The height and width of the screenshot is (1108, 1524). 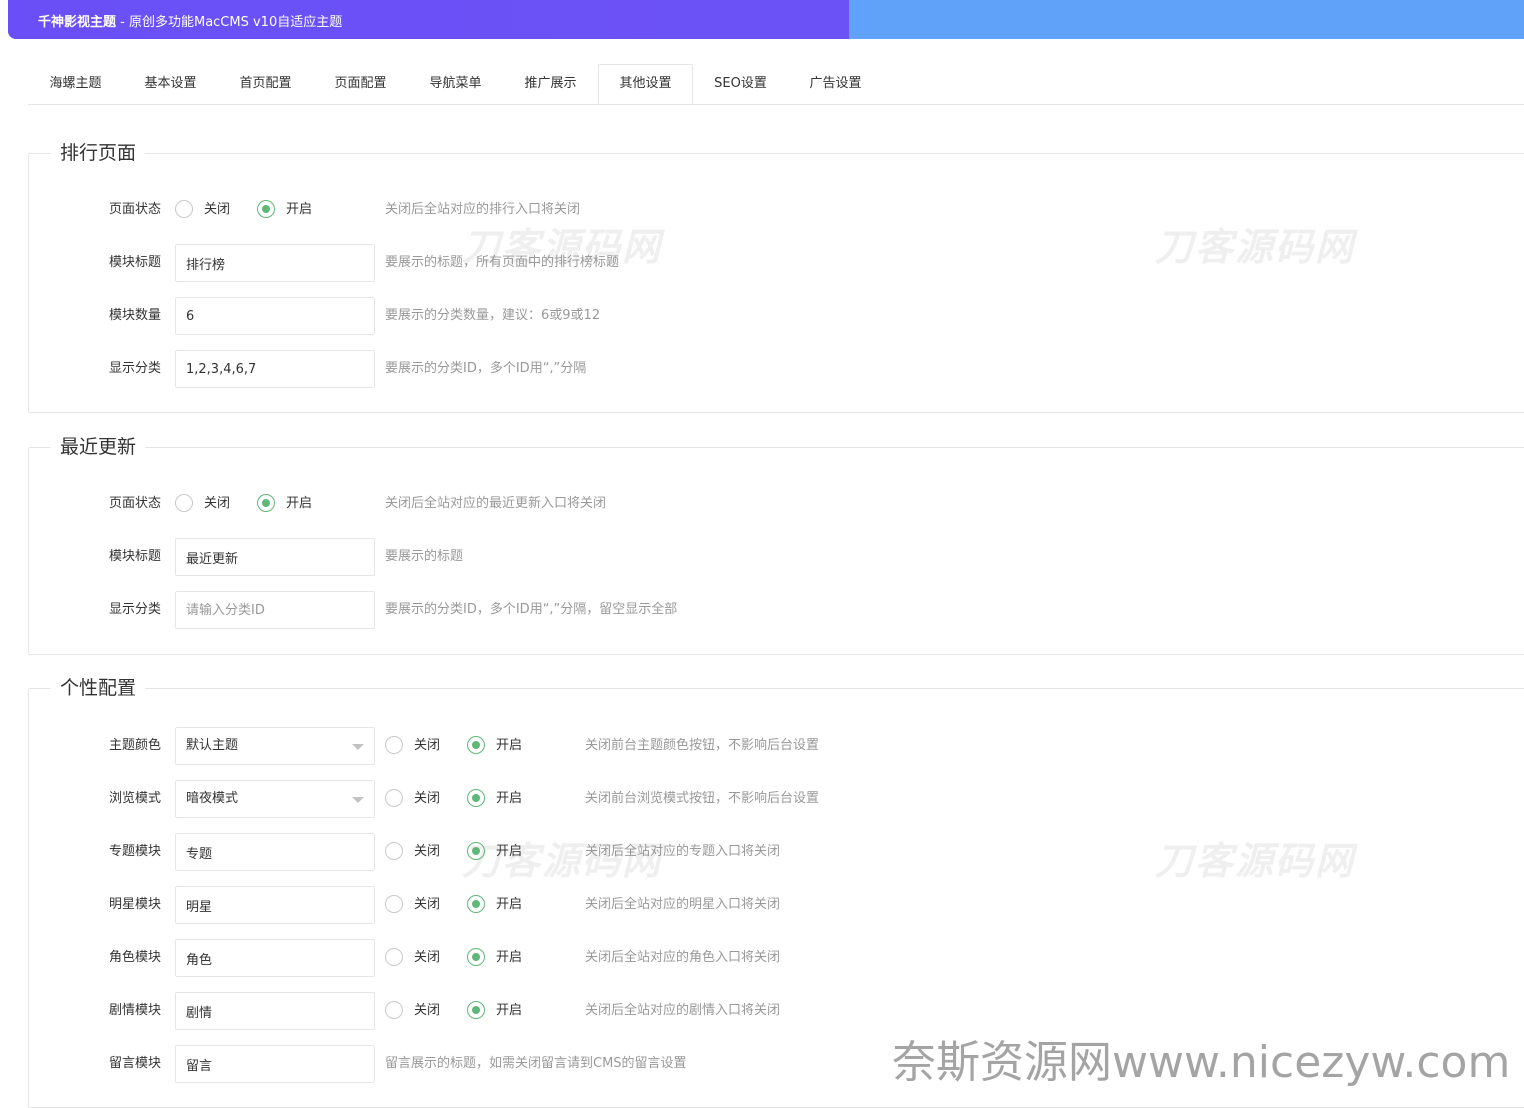 I want to click on browse-mode-hint: 关闭前台浏览模式按钮，不影响后台设置, so click(x=702, y=798).